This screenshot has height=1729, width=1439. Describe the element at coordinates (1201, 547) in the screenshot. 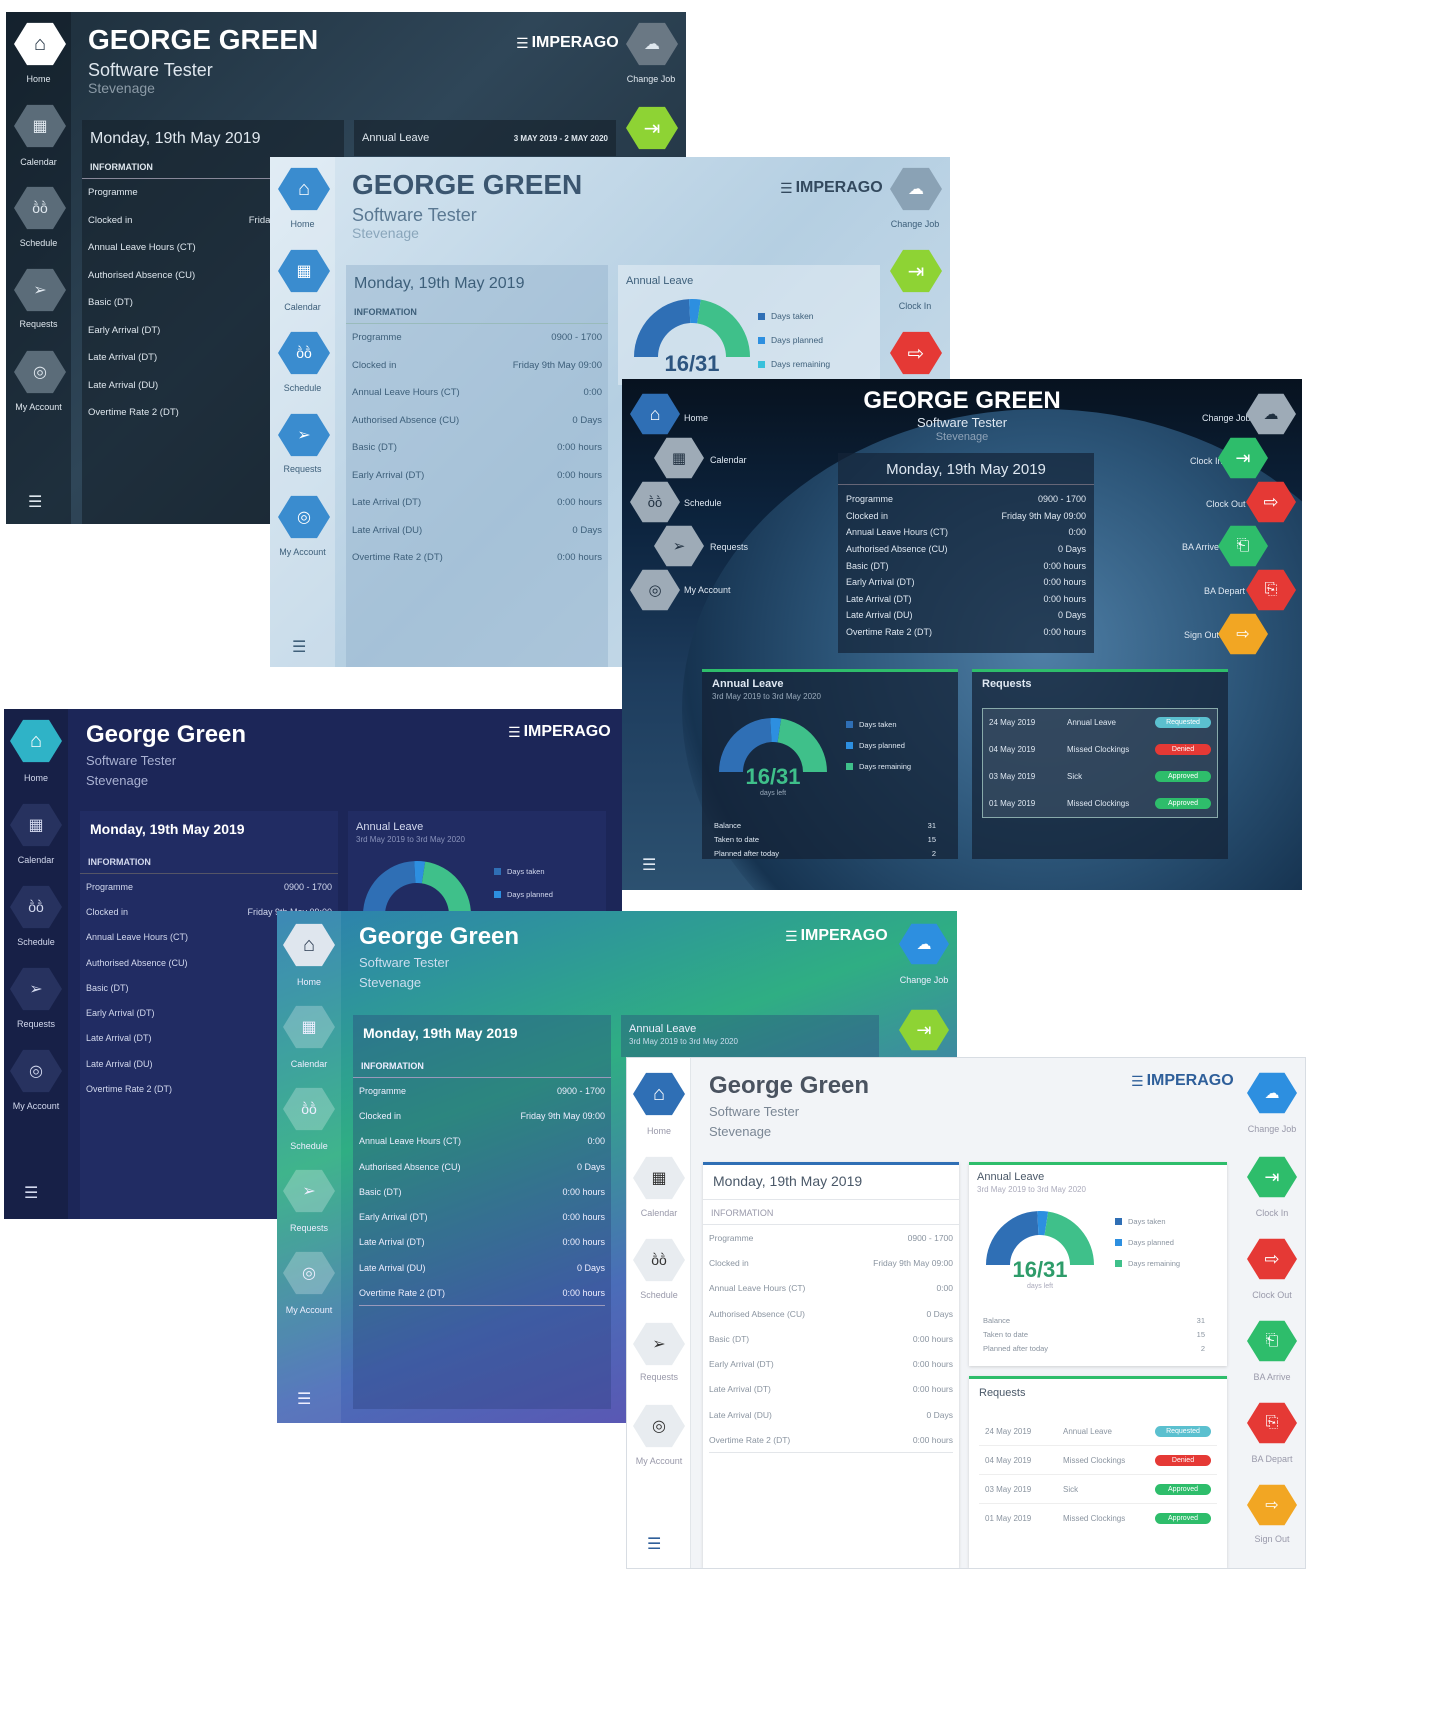

I see `action-label-ba-arrive: BA Arrive` at that location.